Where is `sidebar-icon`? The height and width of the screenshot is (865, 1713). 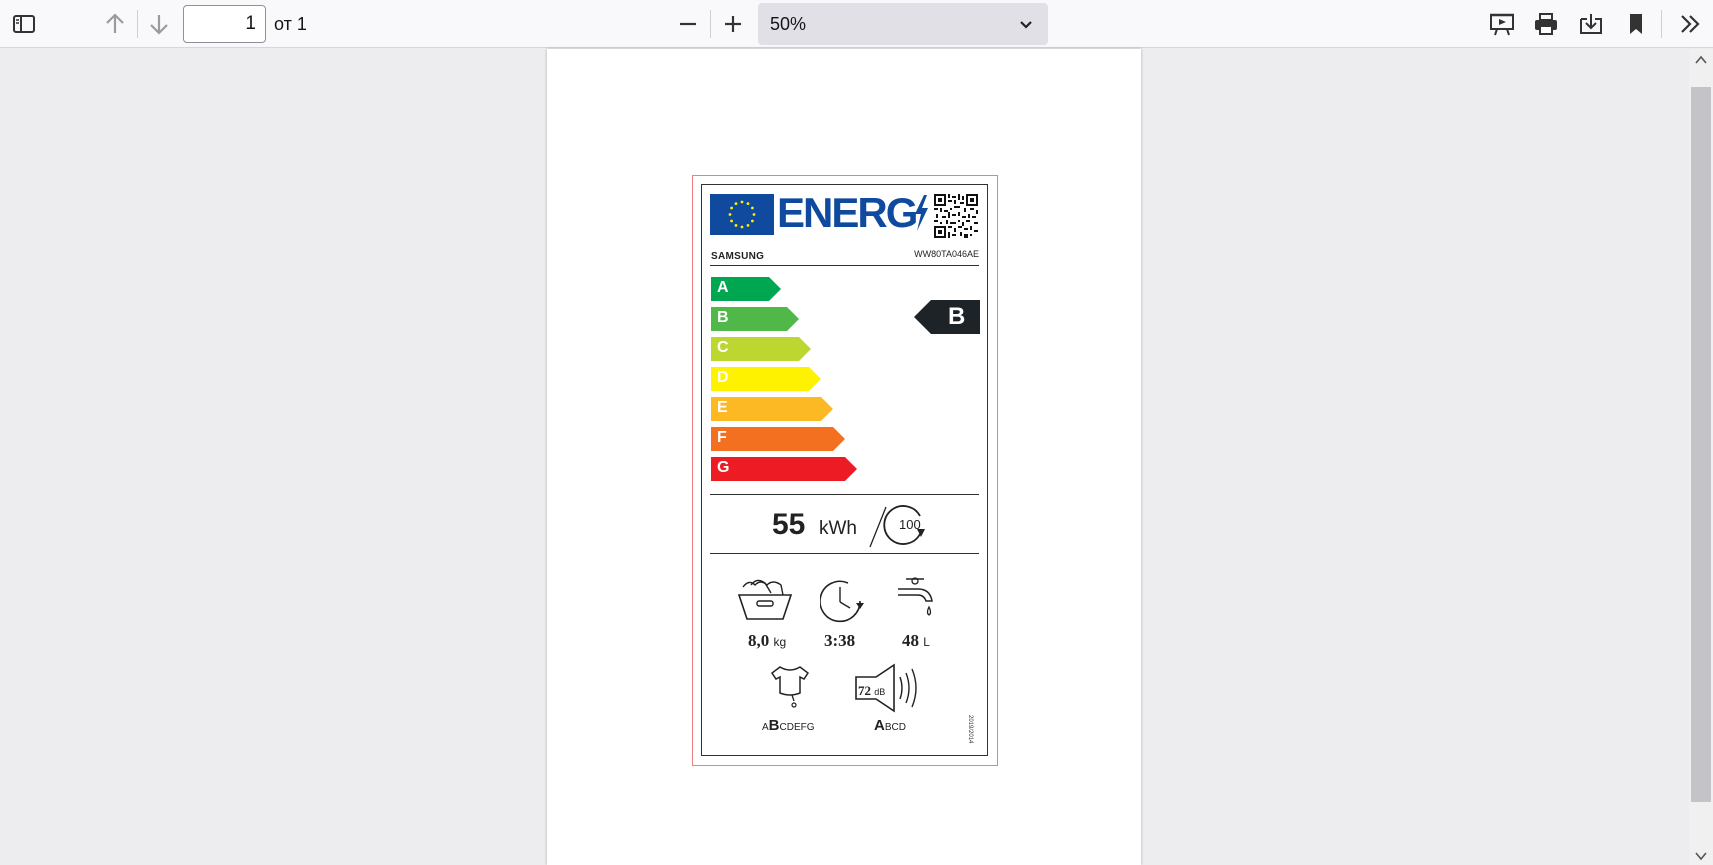
sidebar-icon is located at coordinates (24, 24).